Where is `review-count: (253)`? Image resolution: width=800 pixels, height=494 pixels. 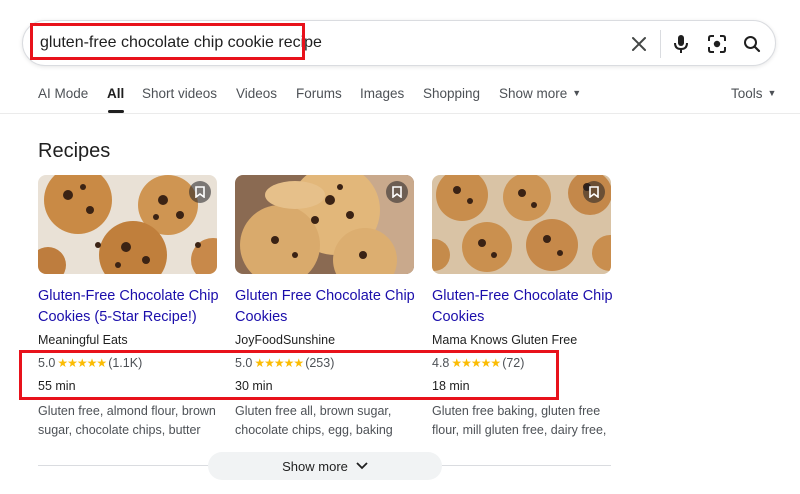
review-count: (253) is located at coordinates (320, 363).